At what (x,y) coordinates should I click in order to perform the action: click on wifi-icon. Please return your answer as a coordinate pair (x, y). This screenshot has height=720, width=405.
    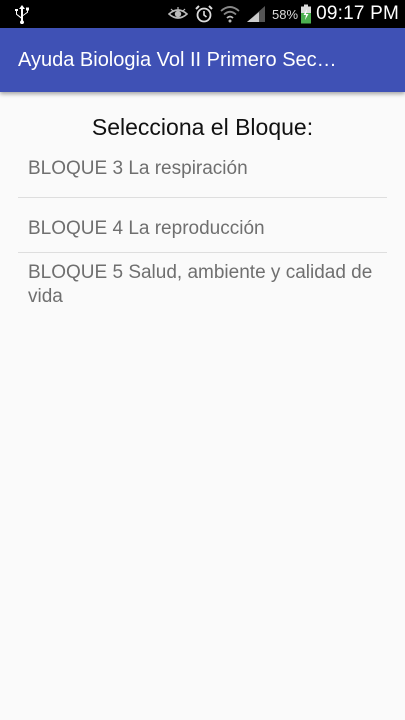
    Looking at the image, I should click on (230, 14).